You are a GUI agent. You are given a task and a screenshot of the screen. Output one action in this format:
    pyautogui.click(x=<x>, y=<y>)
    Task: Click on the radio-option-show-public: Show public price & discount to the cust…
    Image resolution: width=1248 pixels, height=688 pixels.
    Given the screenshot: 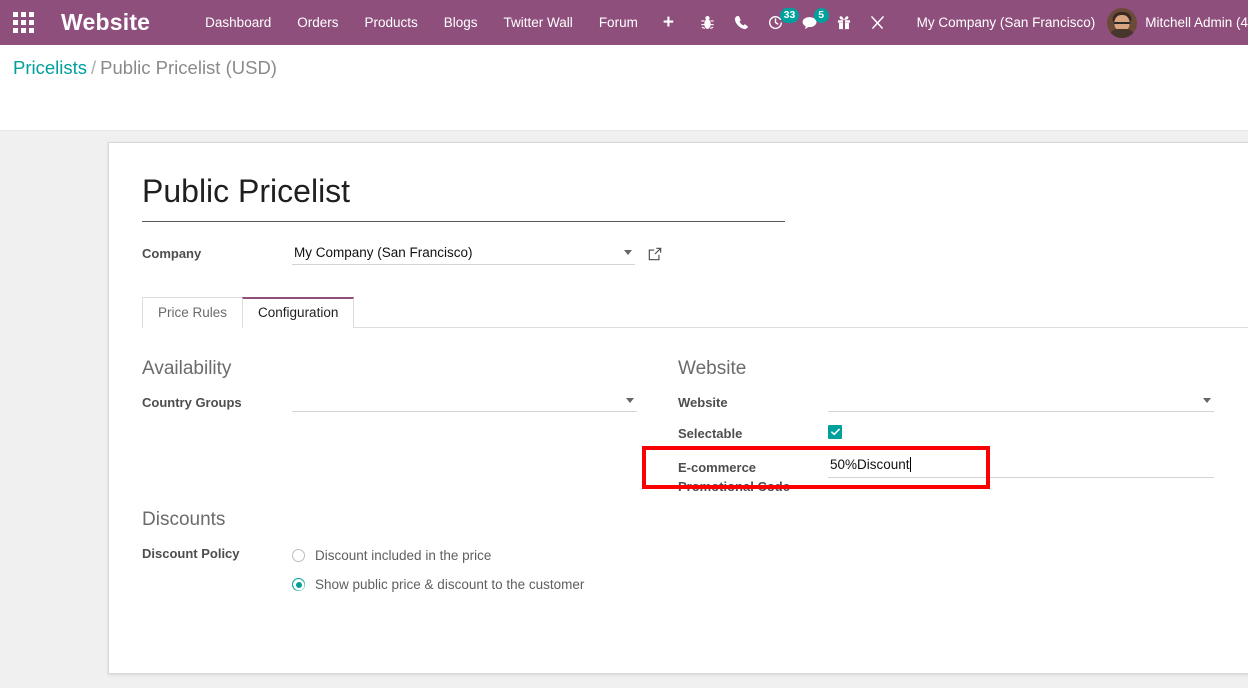 What is the action you would take?
    pyautogui.click(x=485, y=584)
    